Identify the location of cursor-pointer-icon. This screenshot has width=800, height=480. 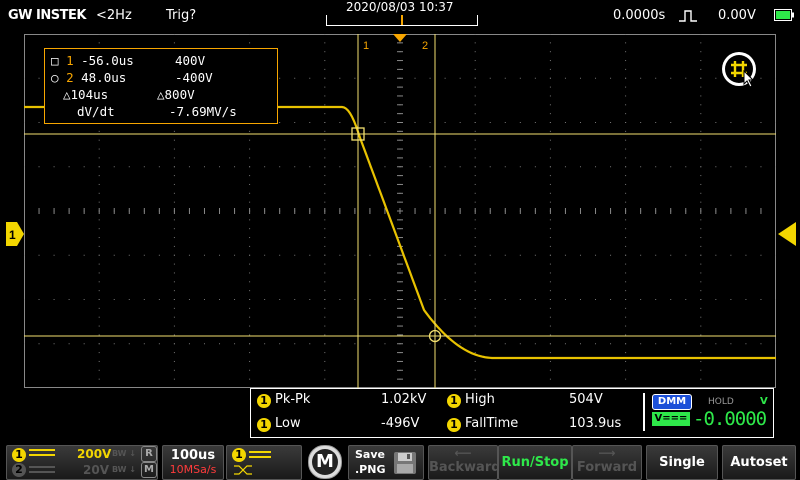
(749, 79).